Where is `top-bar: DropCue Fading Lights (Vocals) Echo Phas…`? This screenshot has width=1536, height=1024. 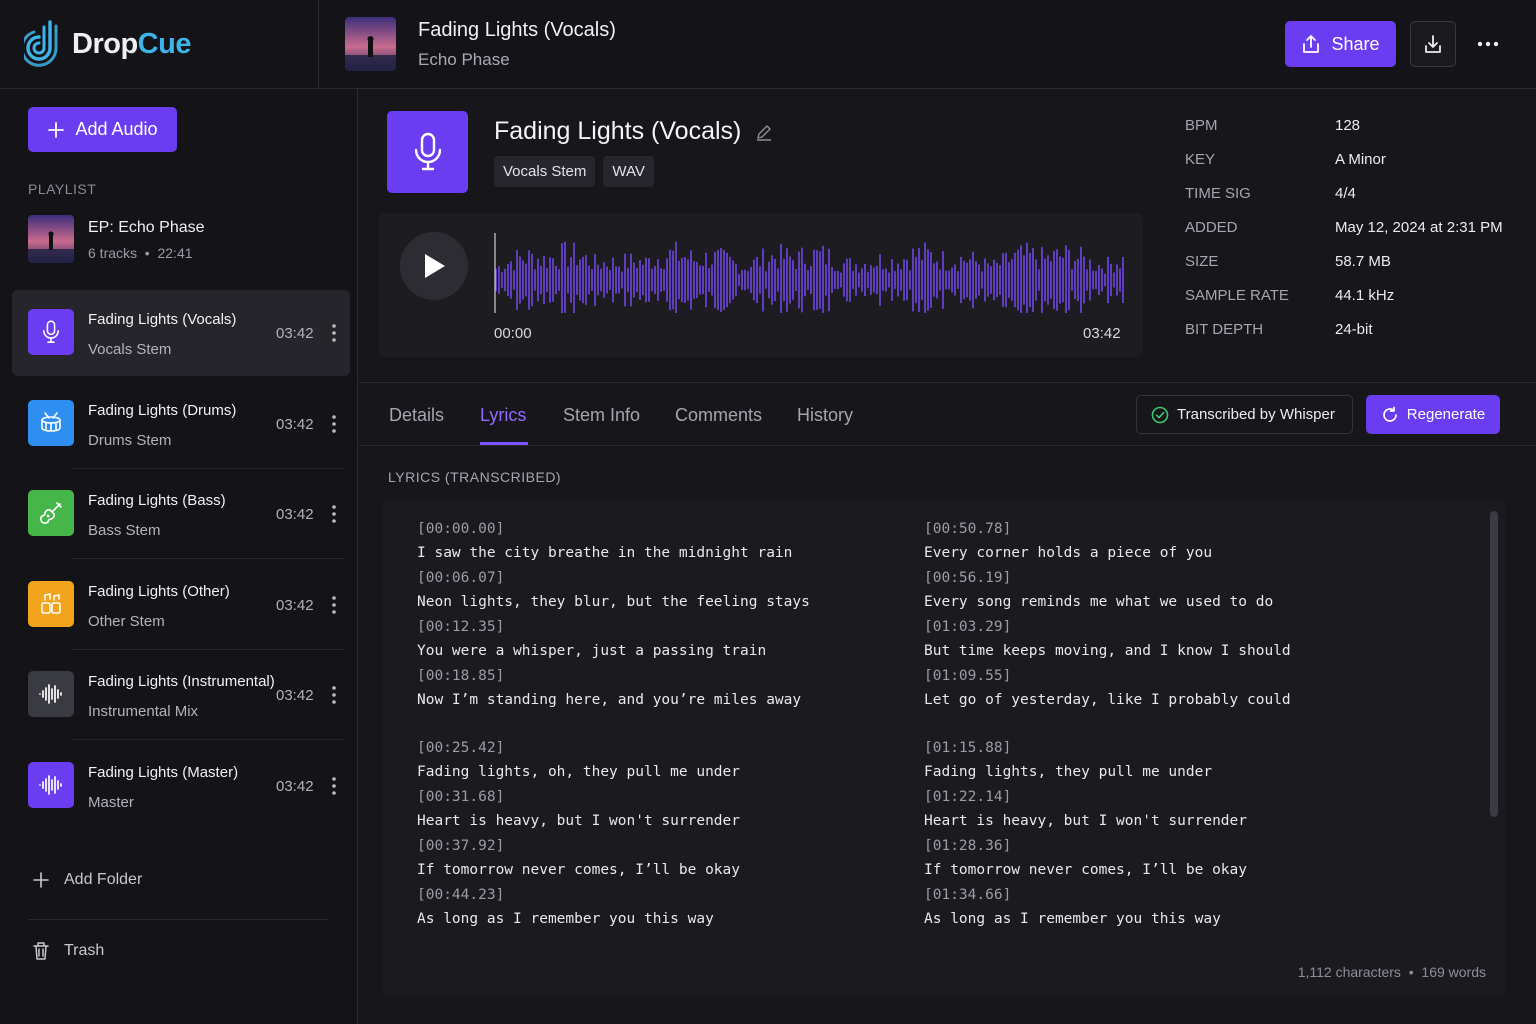 top-bar: DropCue Fading Lights (Vocals) Echo Phas… is located at coordinates (768, 44).